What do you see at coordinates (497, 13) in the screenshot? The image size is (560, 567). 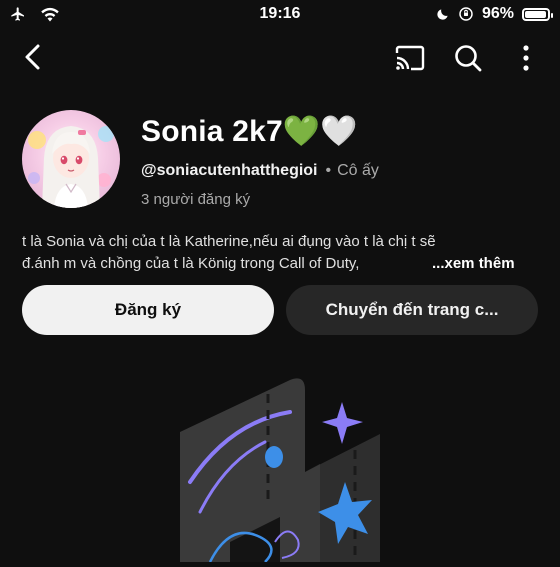 I see `battery-percent: 96%` at bounding box center [497, 13].